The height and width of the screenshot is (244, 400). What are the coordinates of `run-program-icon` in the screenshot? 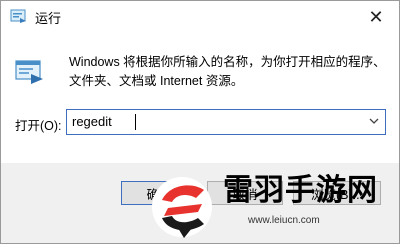 It's located at (29, 72).